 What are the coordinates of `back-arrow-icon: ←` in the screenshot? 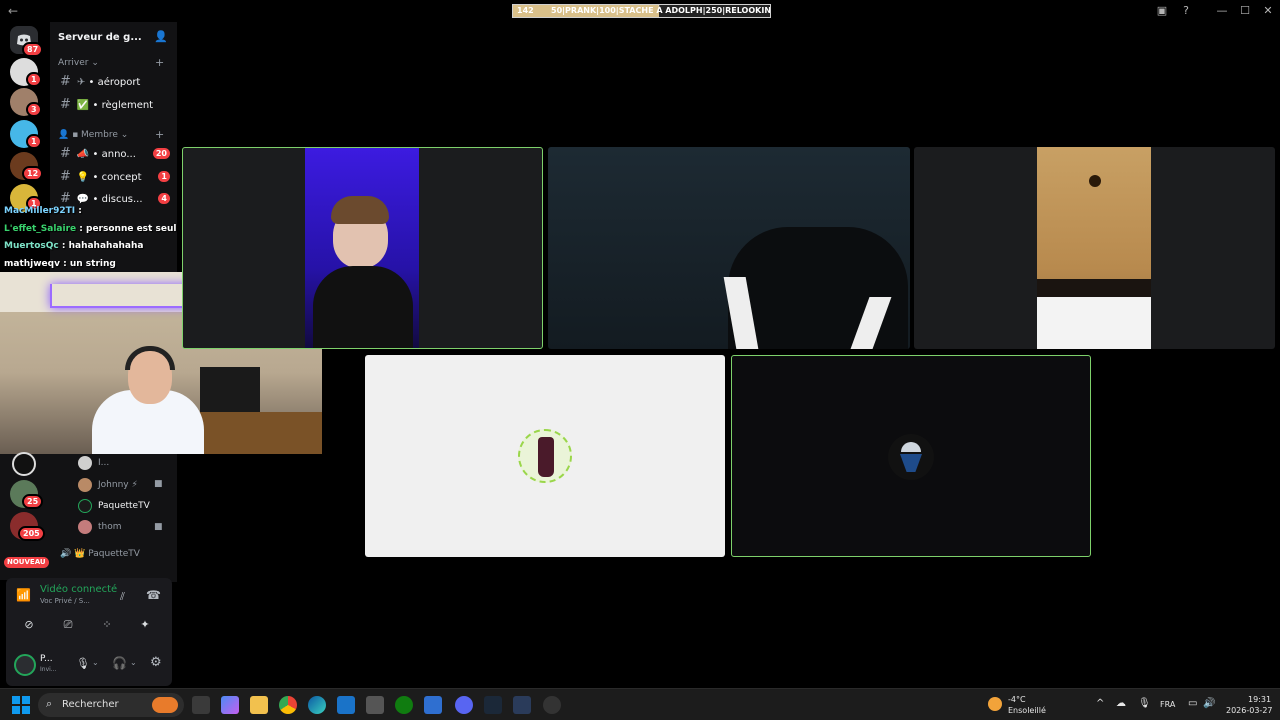 It's located at (16, 11).